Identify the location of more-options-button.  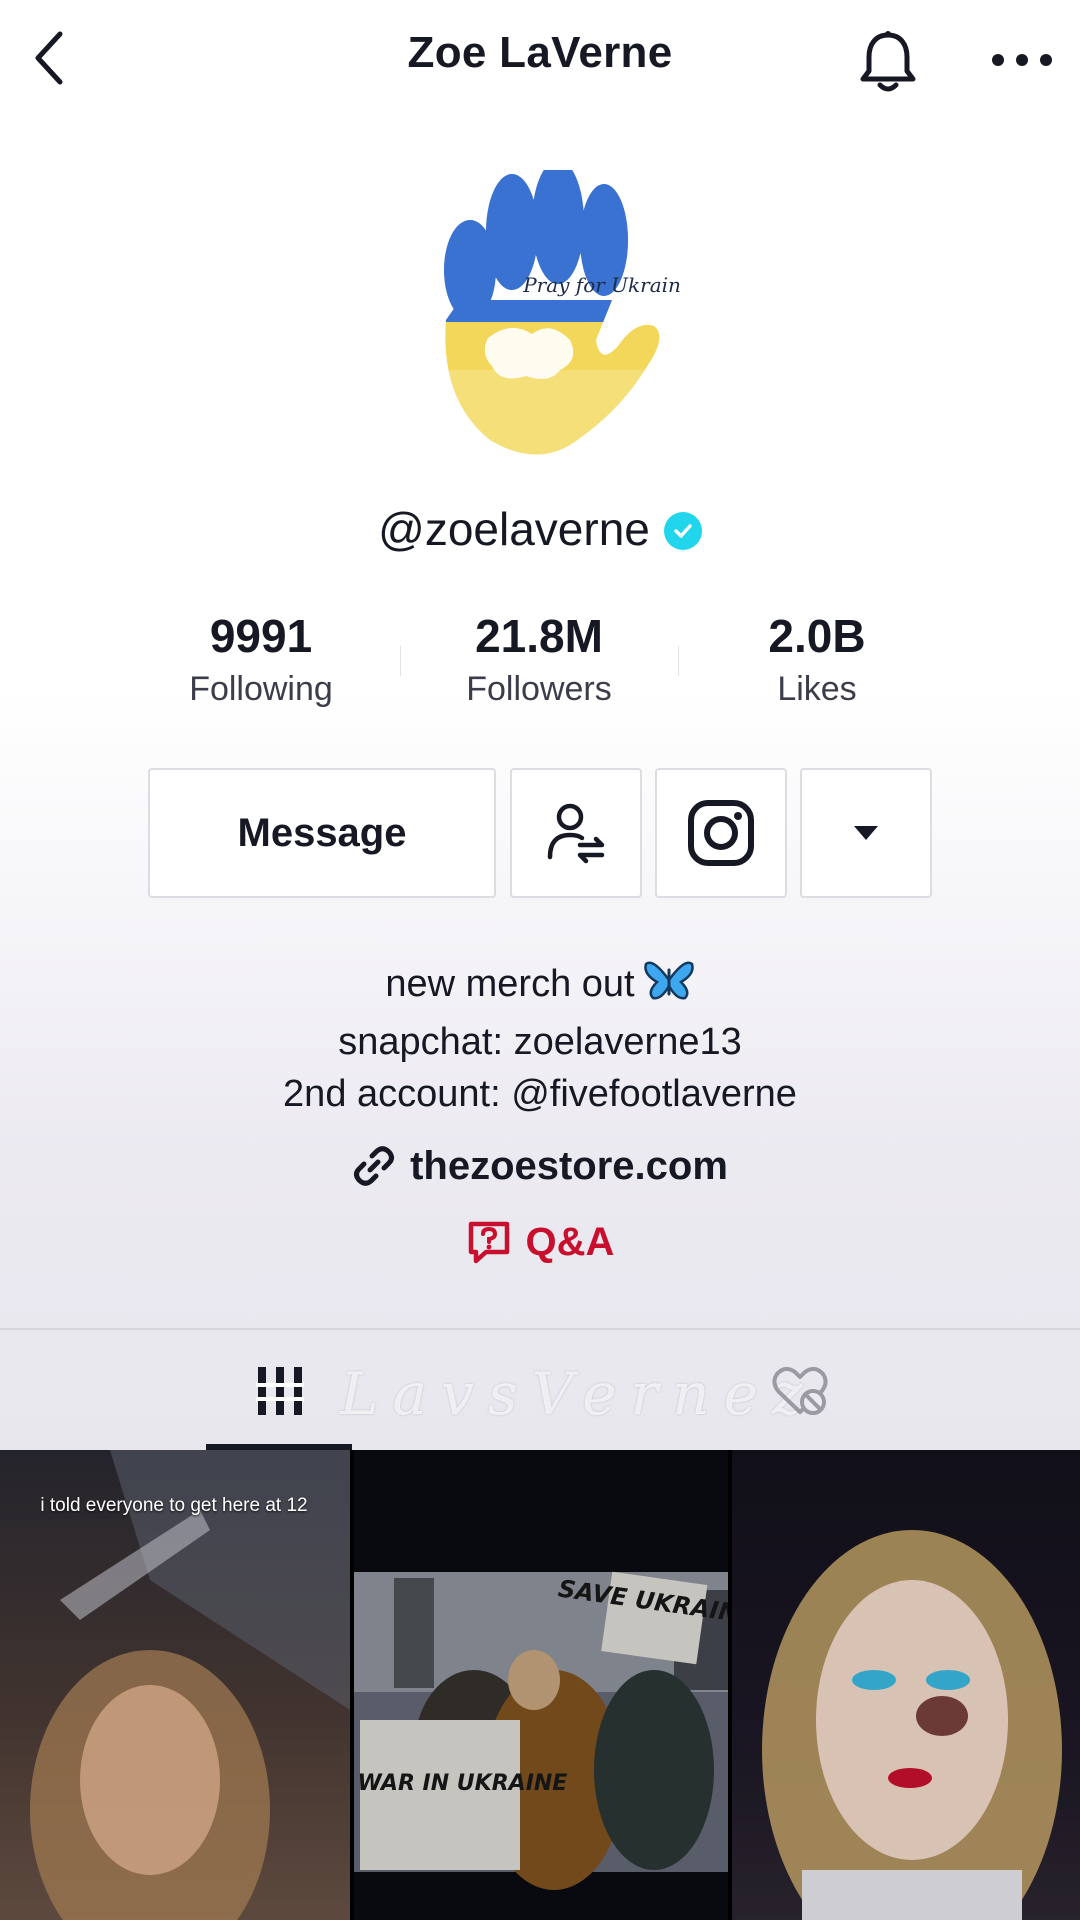
(1022, 60).